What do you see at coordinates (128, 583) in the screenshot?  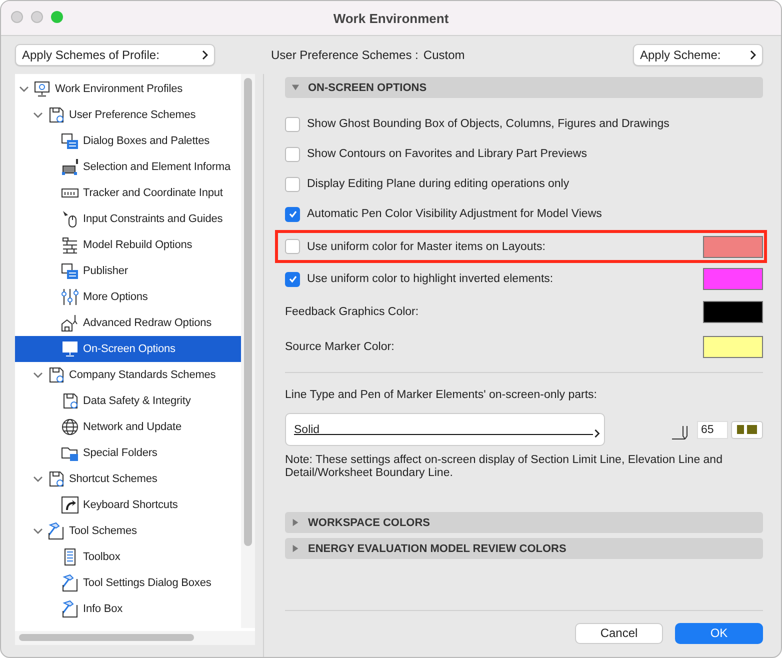 I see `tree-item: Tool Settings Dialog Boxes` at bounding box center [128, 583].